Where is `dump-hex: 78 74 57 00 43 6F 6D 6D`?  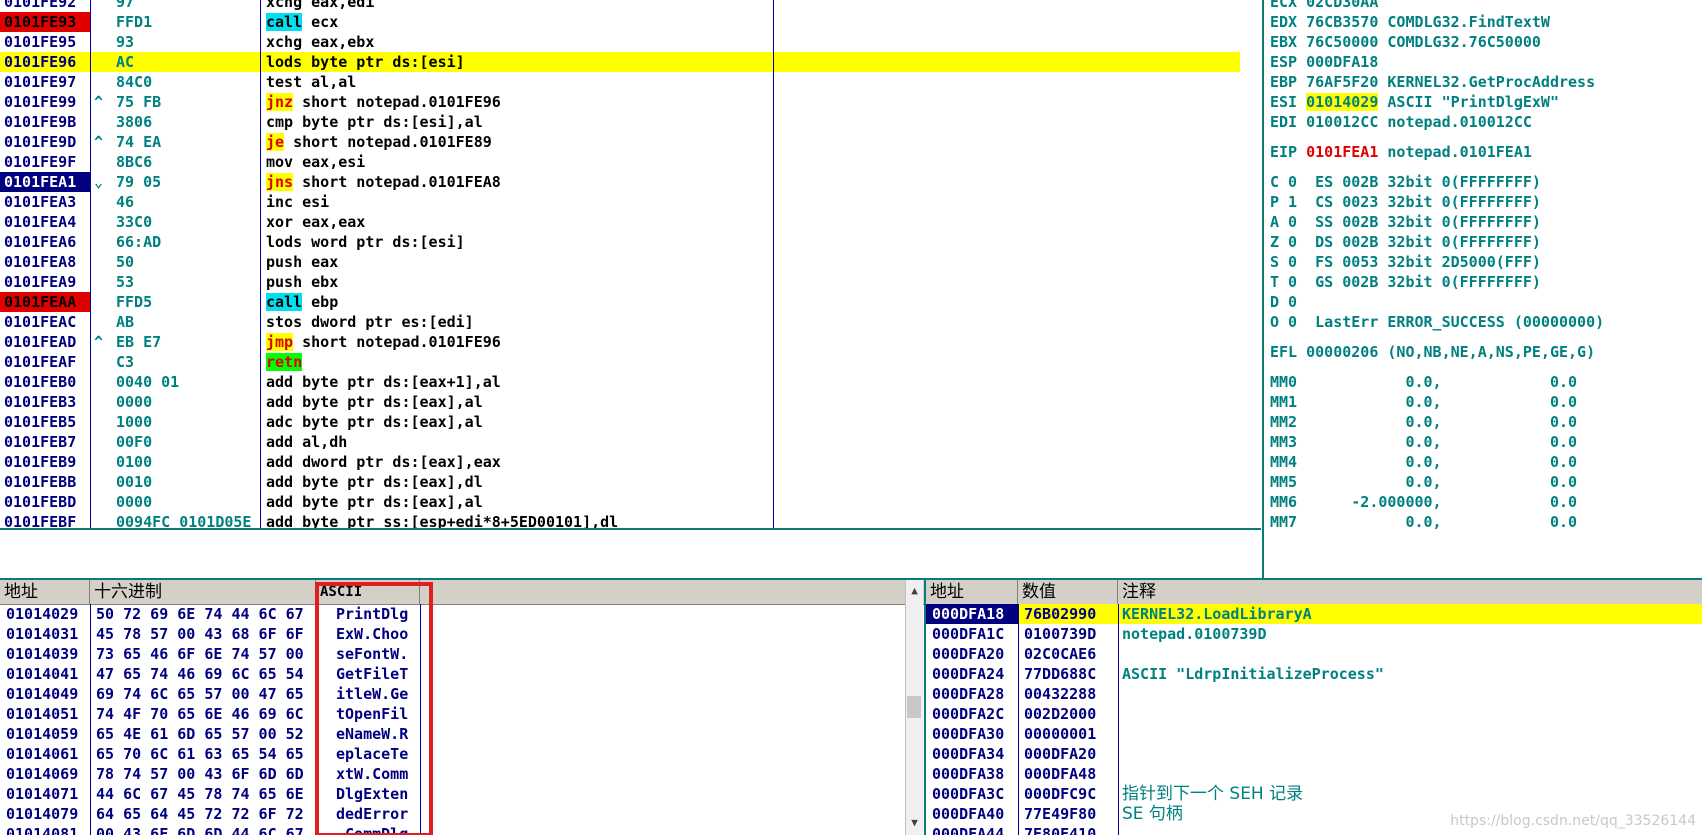
dump-hex: 78 74 57 00 43 6F 6D 6D is located at coordinates (206, 774).